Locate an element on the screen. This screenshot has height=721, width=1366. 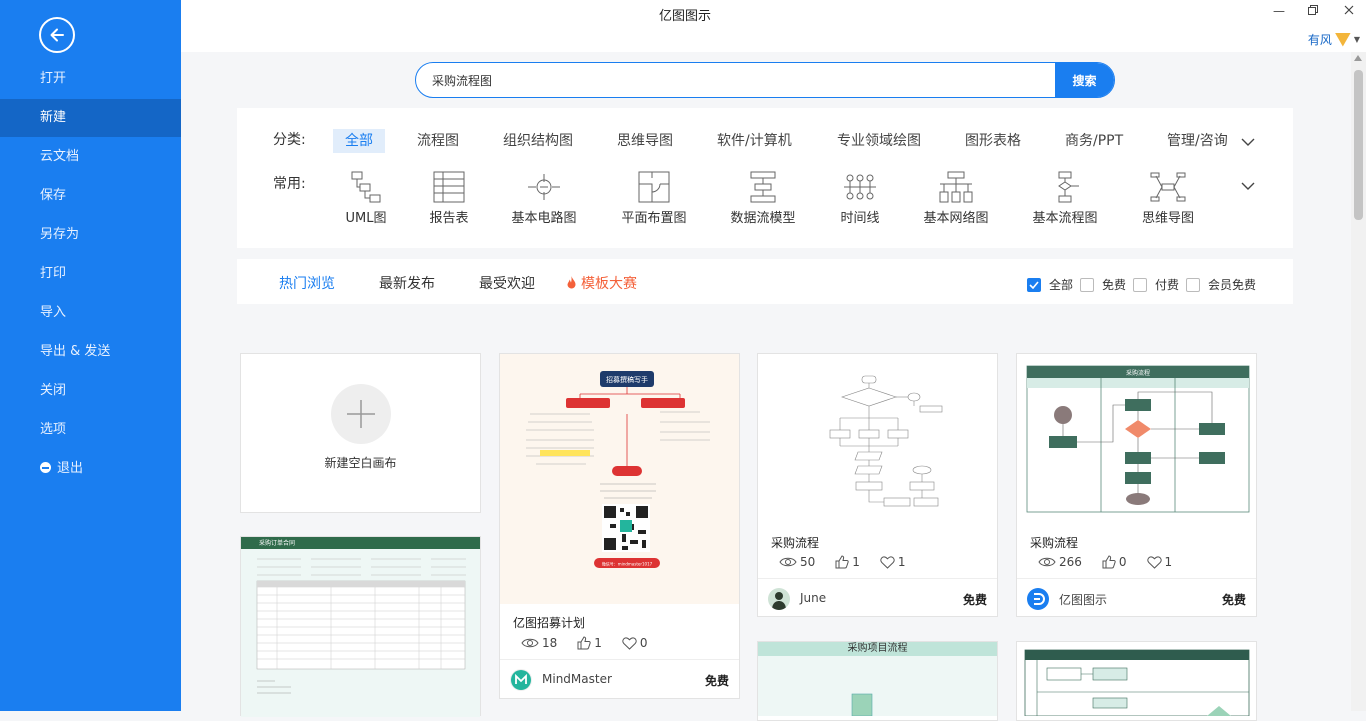
tab-contest: 模板大赛 is located at coordinates (601, 283).